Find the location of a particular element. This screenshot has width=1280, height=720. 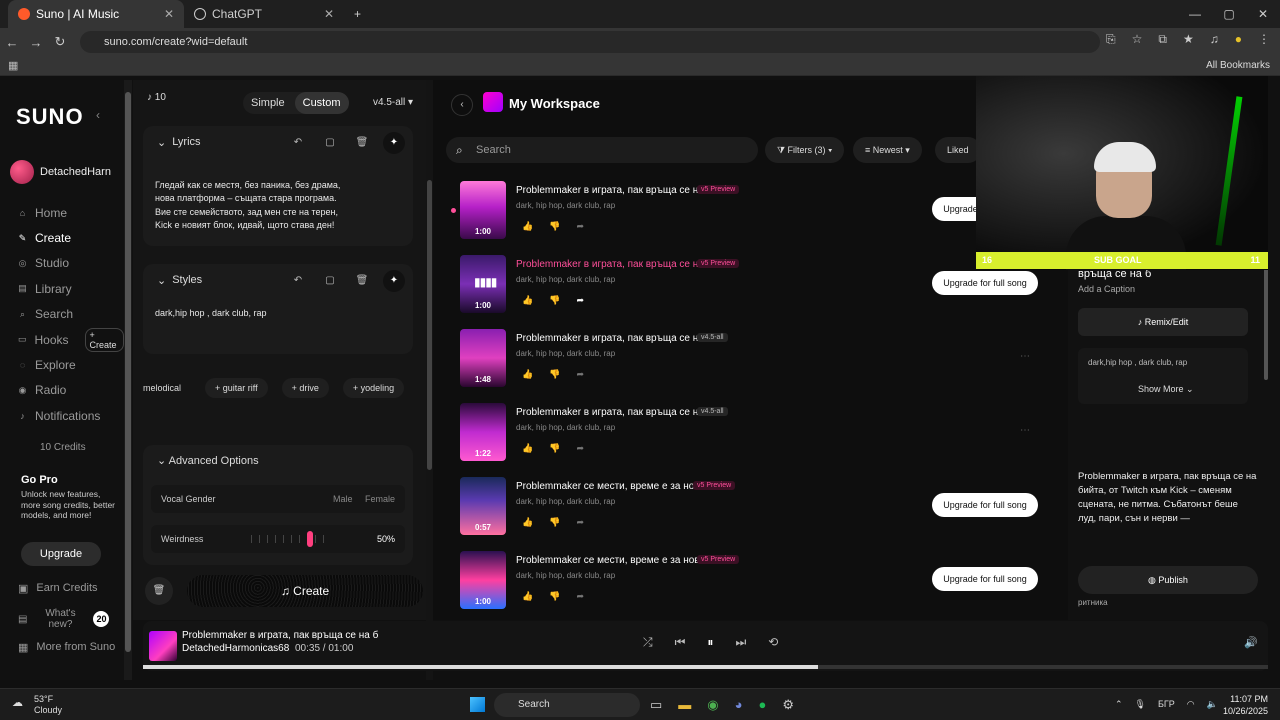

menu-icon: ⋮ is located at coordinates (1264, 39).